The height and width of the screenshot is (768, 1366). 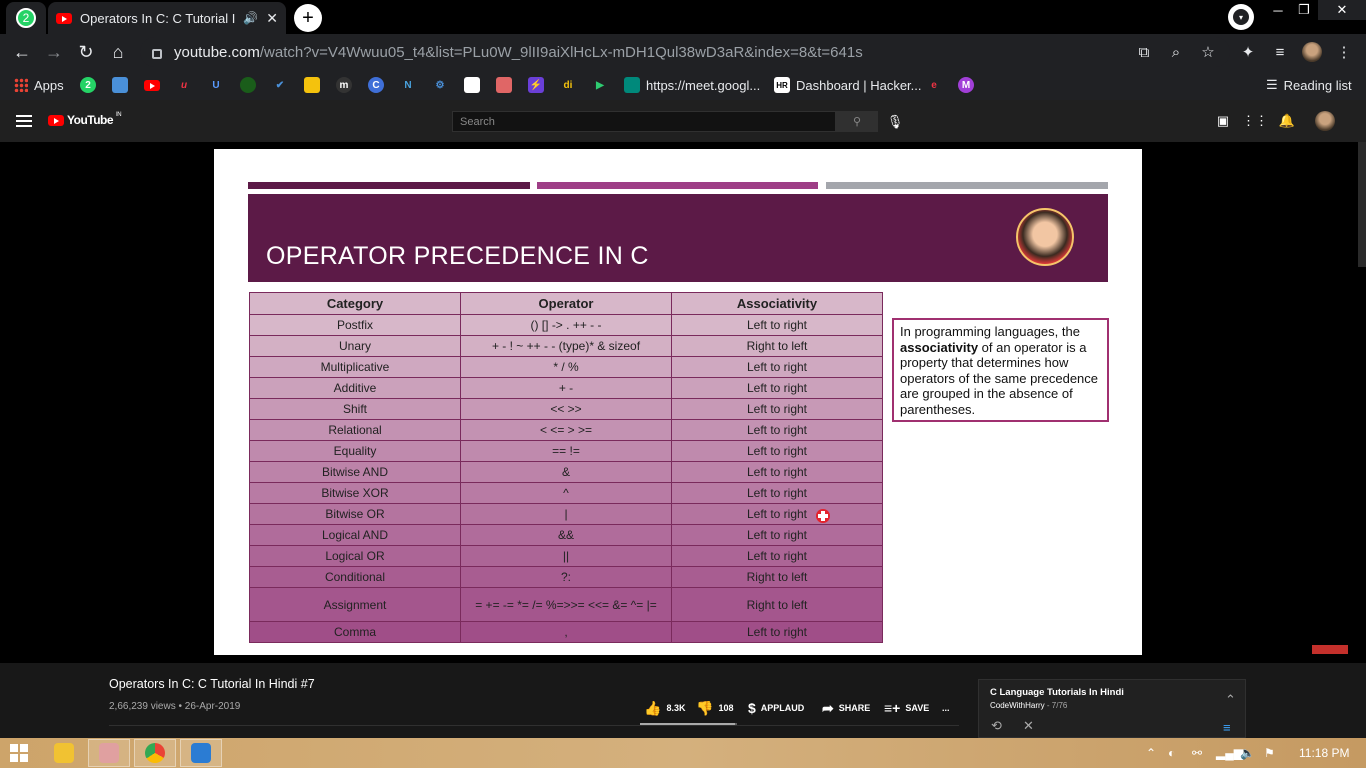 I want to click on create-video-icon: ▣, so click(x=1223, y=121).